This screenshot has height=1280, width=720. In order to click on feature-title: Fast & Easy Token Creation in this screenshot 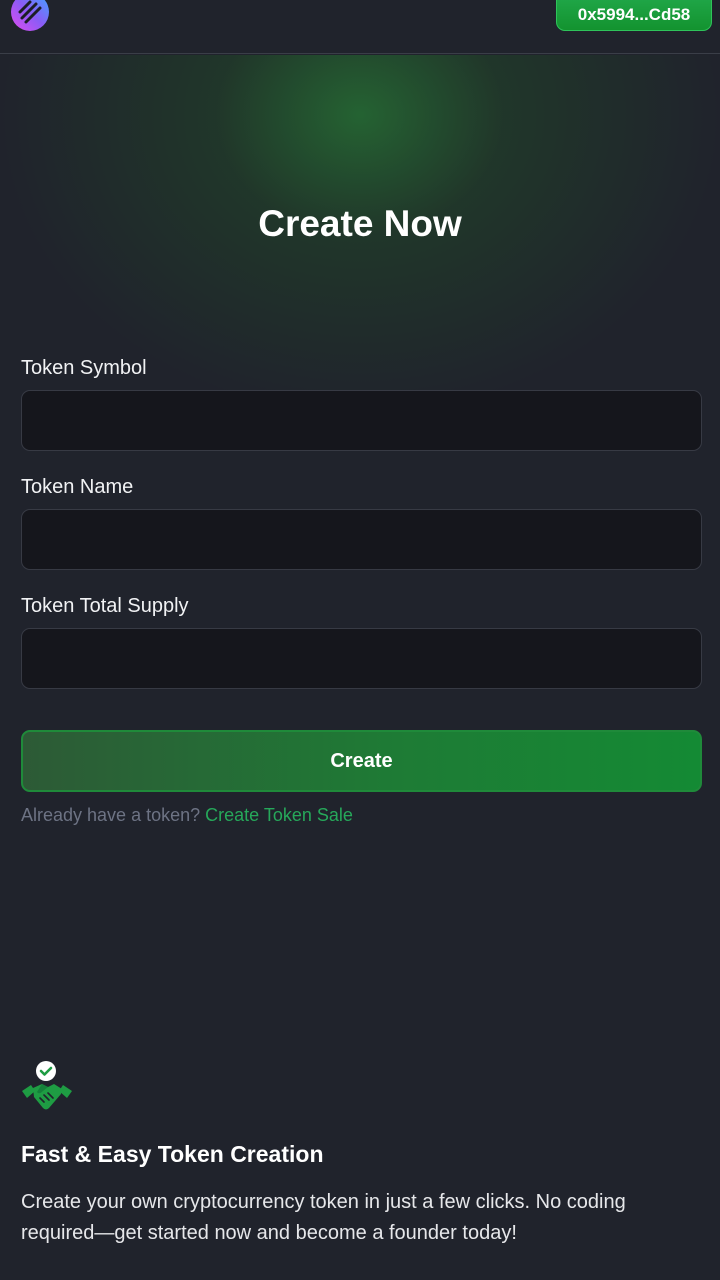, I will do `click(172, 1154)`.